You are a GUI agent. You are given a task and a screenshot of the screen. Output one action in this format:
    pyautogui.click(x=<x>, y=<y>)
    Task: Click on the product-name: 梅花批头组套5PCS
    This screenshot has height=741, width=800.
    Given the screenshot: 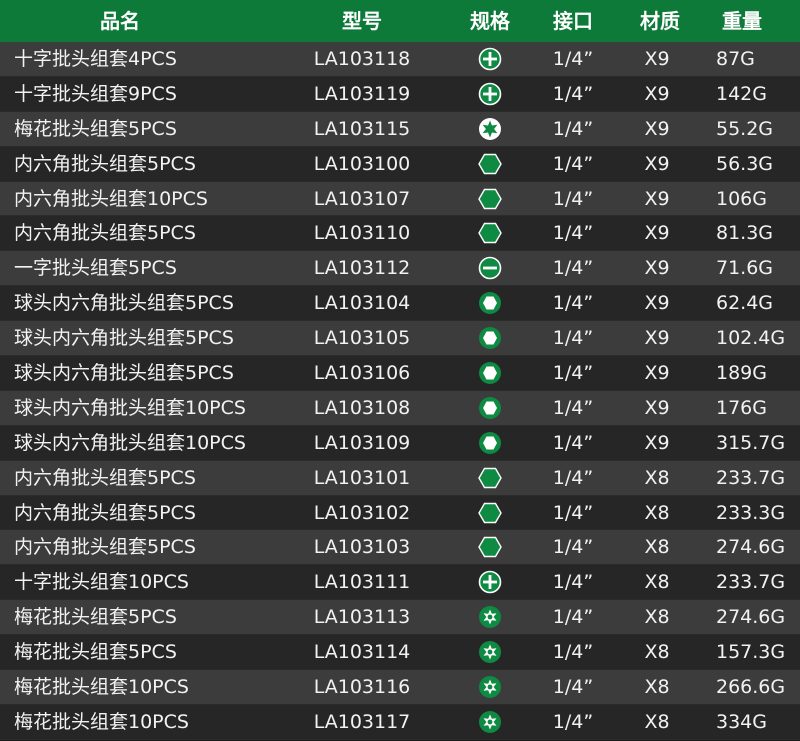 What is the action you would take?
    pyautogui.click(x=95, y=128)
    